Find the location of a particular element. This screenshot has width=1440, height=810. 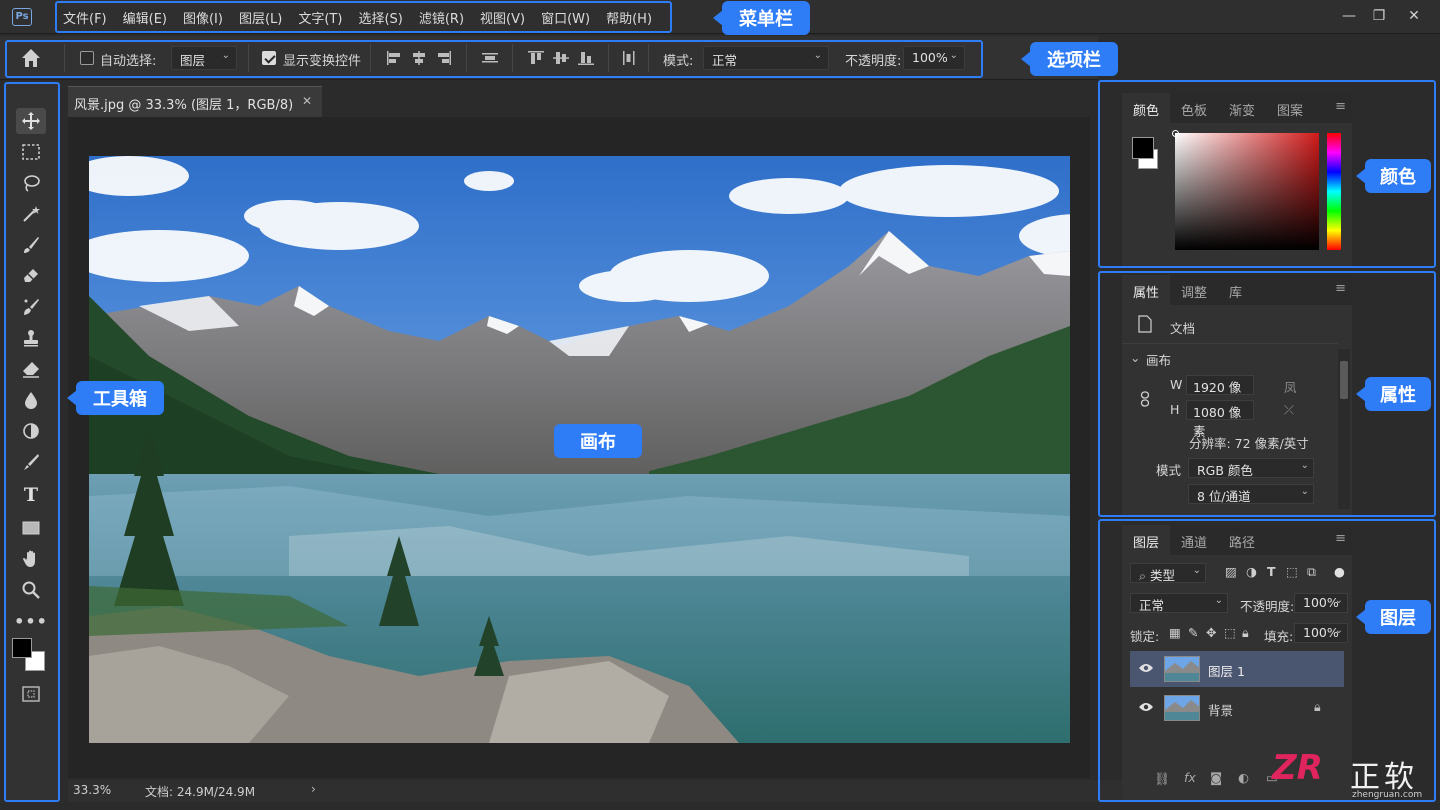

toolbox-highlight-frame is located at coordinates (32, 442).